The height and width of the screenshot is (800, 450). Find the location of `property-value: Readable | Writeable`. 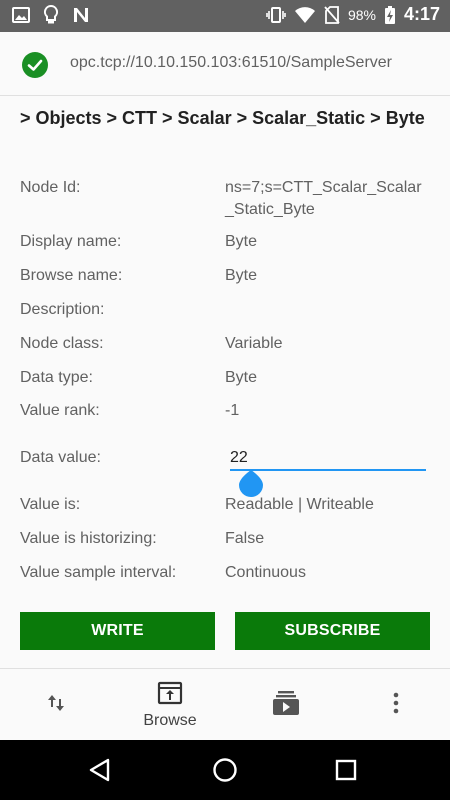

property-value: Readable | Writeable is located at coordinates (299, 504).